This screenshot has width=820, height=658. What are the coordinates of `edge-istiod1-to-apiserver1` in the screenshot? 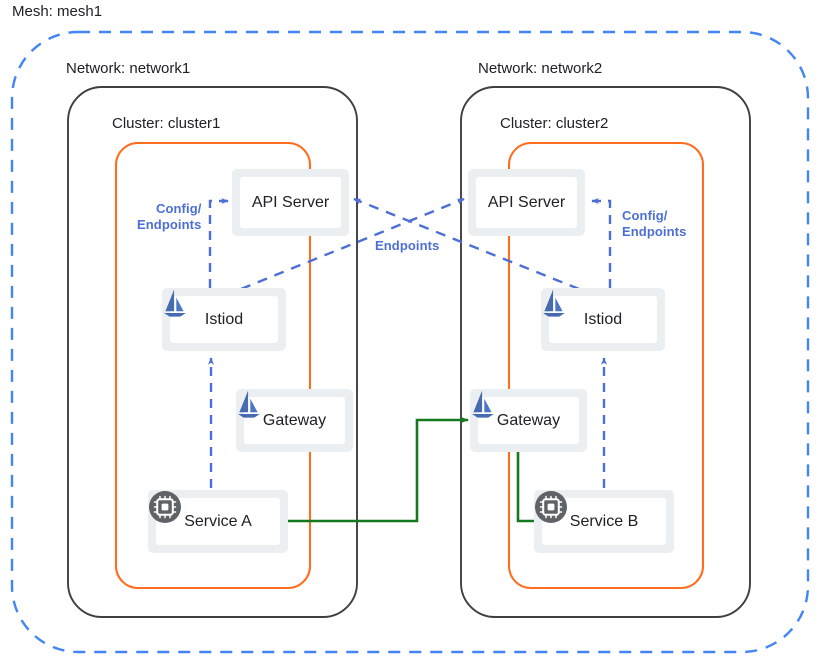 It's located at (218, 242).